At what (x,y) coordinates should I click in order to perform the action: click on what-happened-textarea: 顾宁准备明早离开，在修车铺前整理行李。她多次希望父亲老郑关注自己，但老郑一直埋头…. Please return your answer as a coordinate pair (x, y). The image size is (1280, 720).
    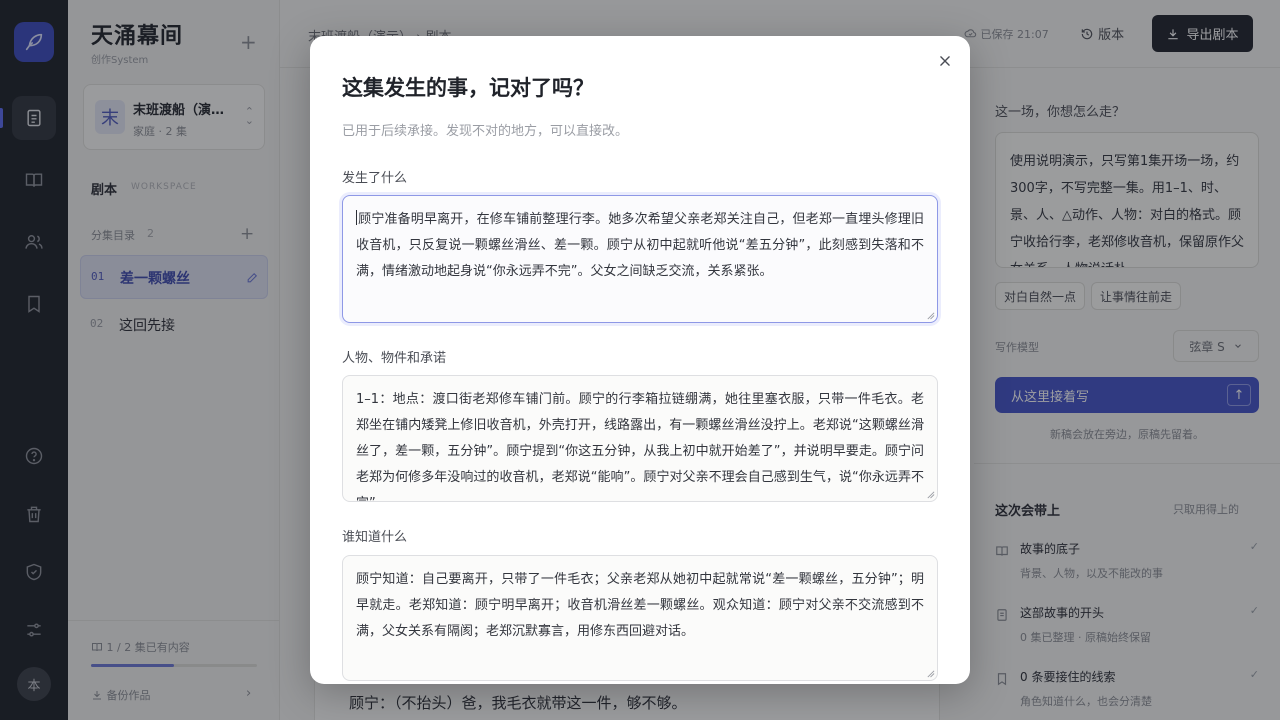
    Looking at the image, I should click on (640, 259).